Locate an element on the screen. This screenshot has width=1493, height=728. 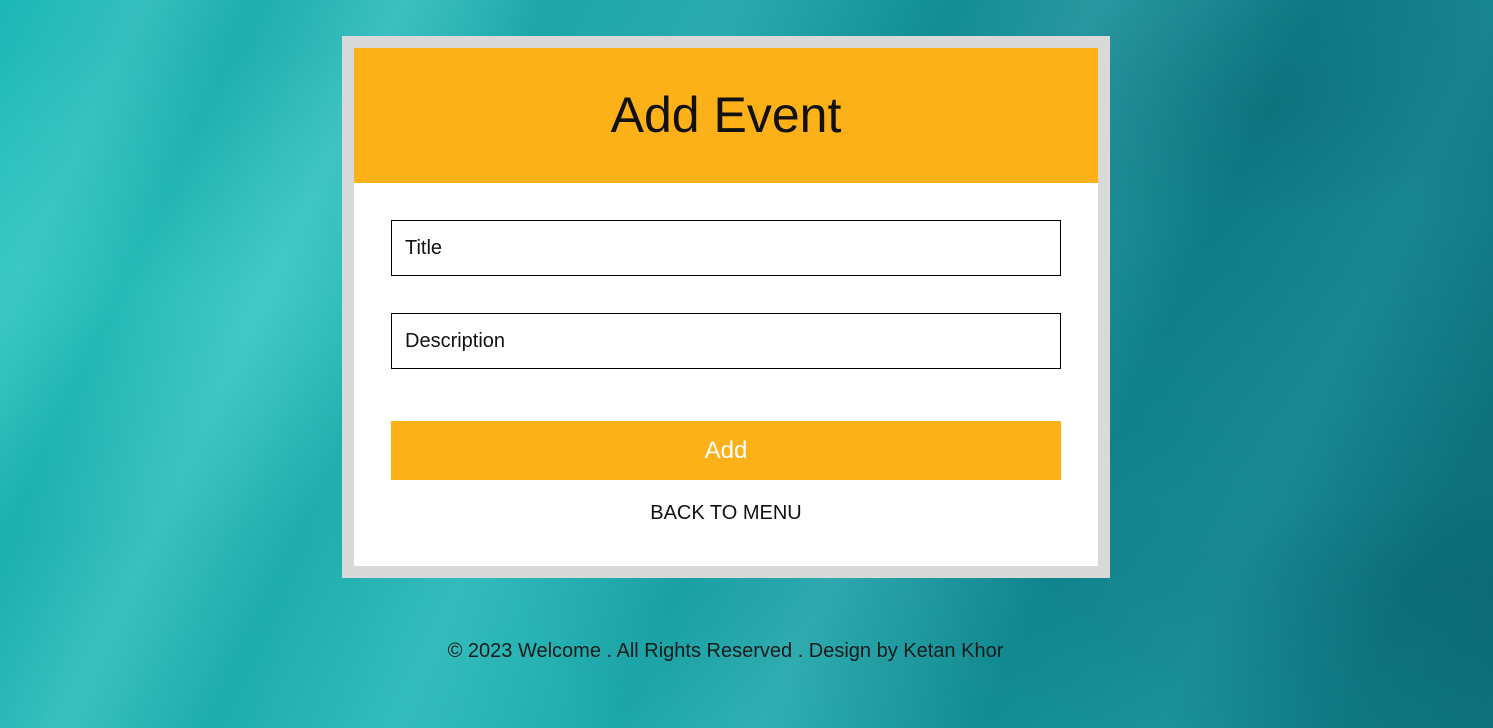
page-title: Add Event is located at coordinates (726, 114).